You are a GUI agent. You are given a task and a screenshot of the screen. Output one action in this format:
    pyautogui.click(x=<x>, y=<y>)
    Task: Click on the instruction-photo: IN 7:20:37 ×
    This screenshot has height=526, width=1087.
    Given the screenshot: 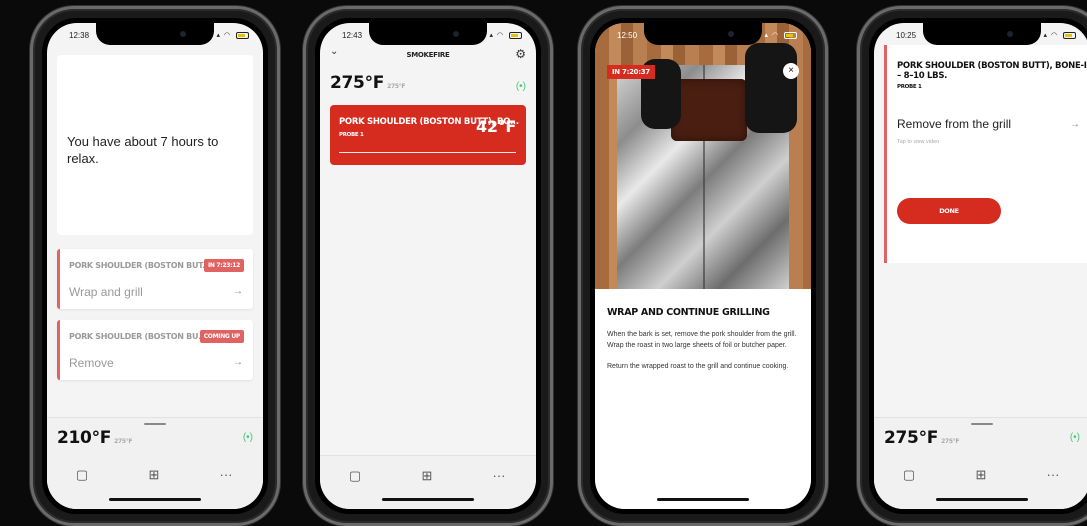 What is the action you would take?
    pyautogui.click(x=703, y=156)
    